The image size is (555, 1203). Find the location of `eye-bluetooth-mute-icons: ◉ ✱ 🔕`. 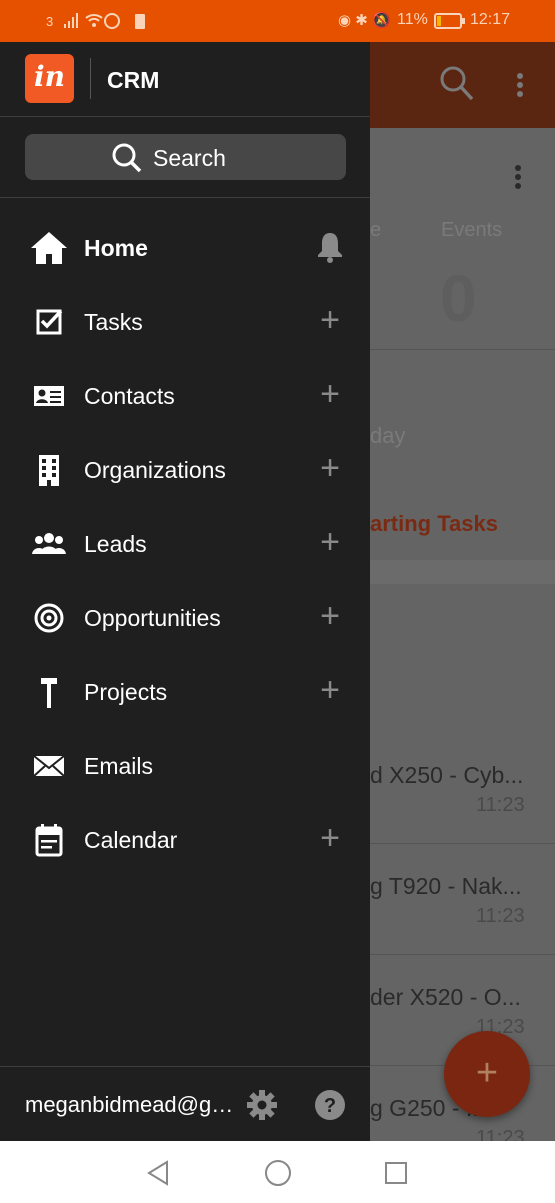

eye-bluetooth-mute-icons: ◉ ✱ 🔕 is located at coordinates (364, 20).